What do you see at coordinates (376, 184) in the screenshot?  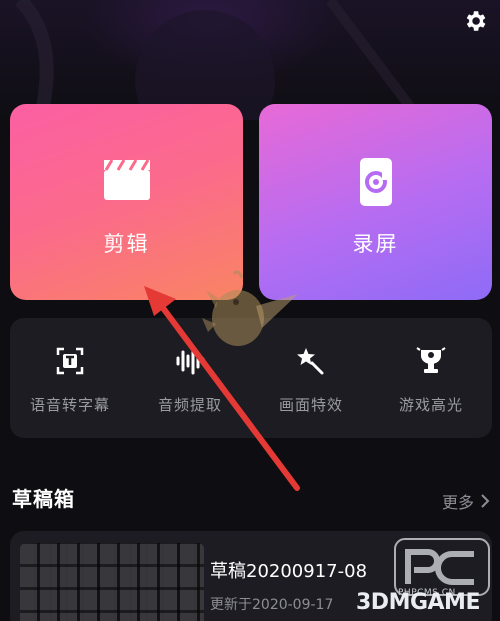 I see `screen-record-icon` at bounding box center [376, 184].